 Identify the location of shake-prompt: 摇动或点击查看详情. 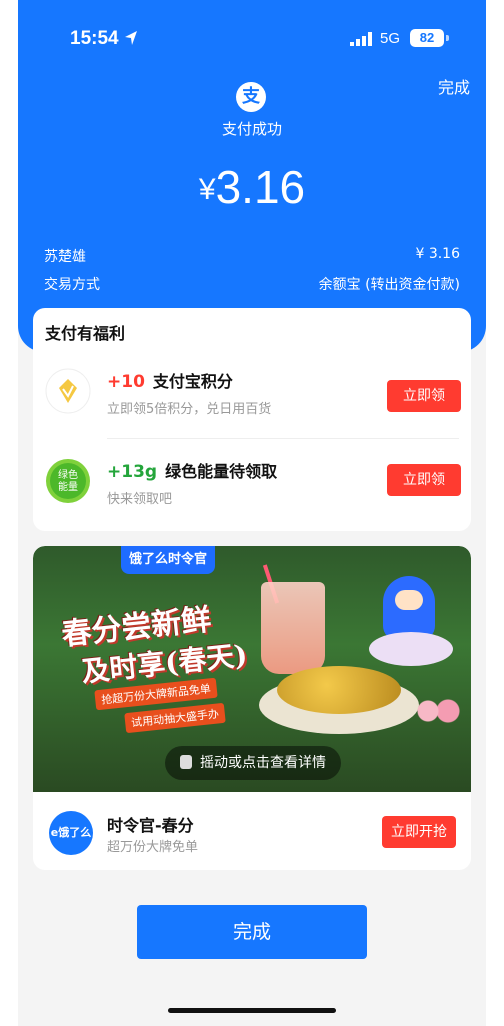
(253, 763).